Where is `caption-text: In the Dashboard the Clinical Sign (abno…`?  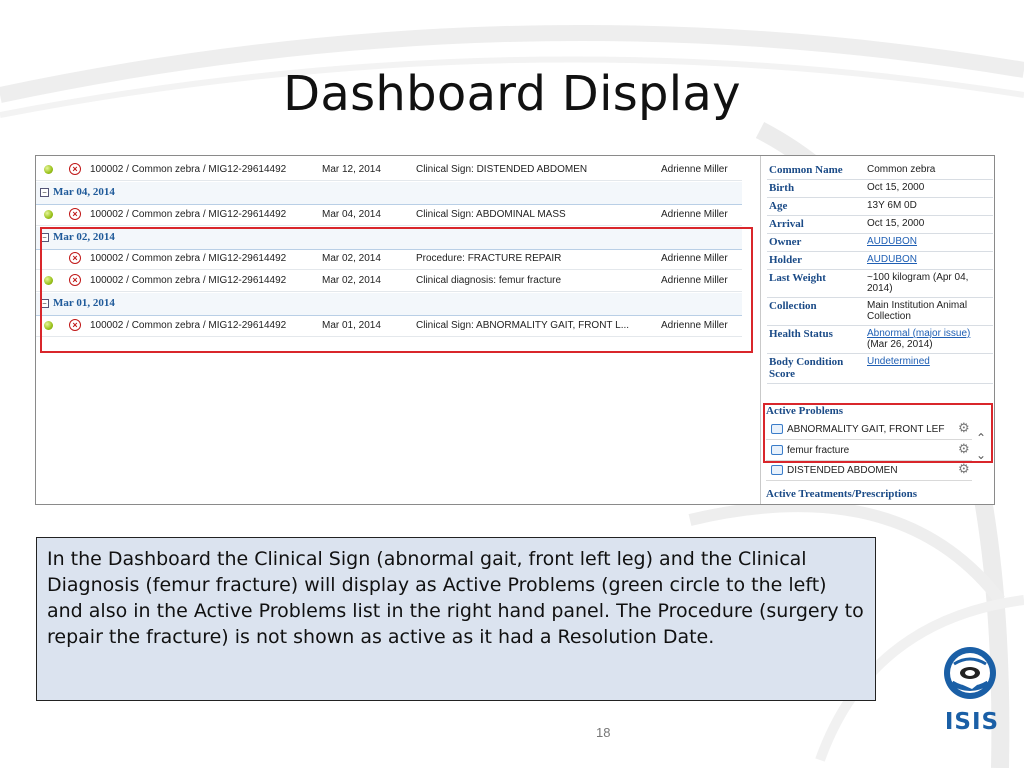 caption-text: In the Dashboard the Clinical Sign (abno… is located at coordinates (455, 598).